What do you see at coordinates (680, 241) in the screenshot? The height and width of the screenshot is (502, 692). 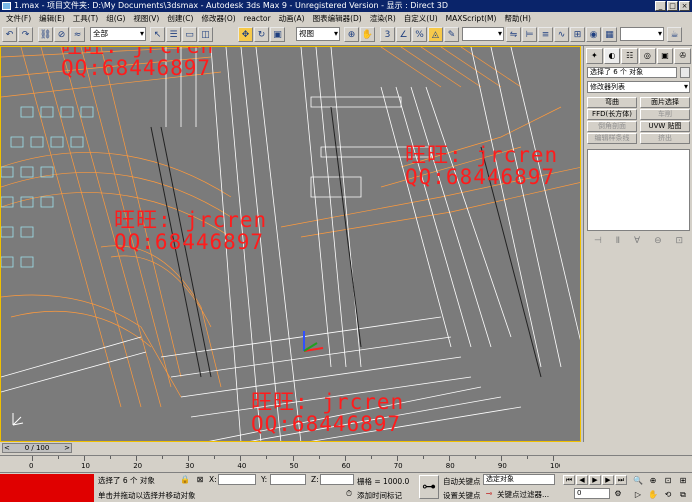 I see `configure-sets-icon: ⊡` at bounding box center [680, 241].